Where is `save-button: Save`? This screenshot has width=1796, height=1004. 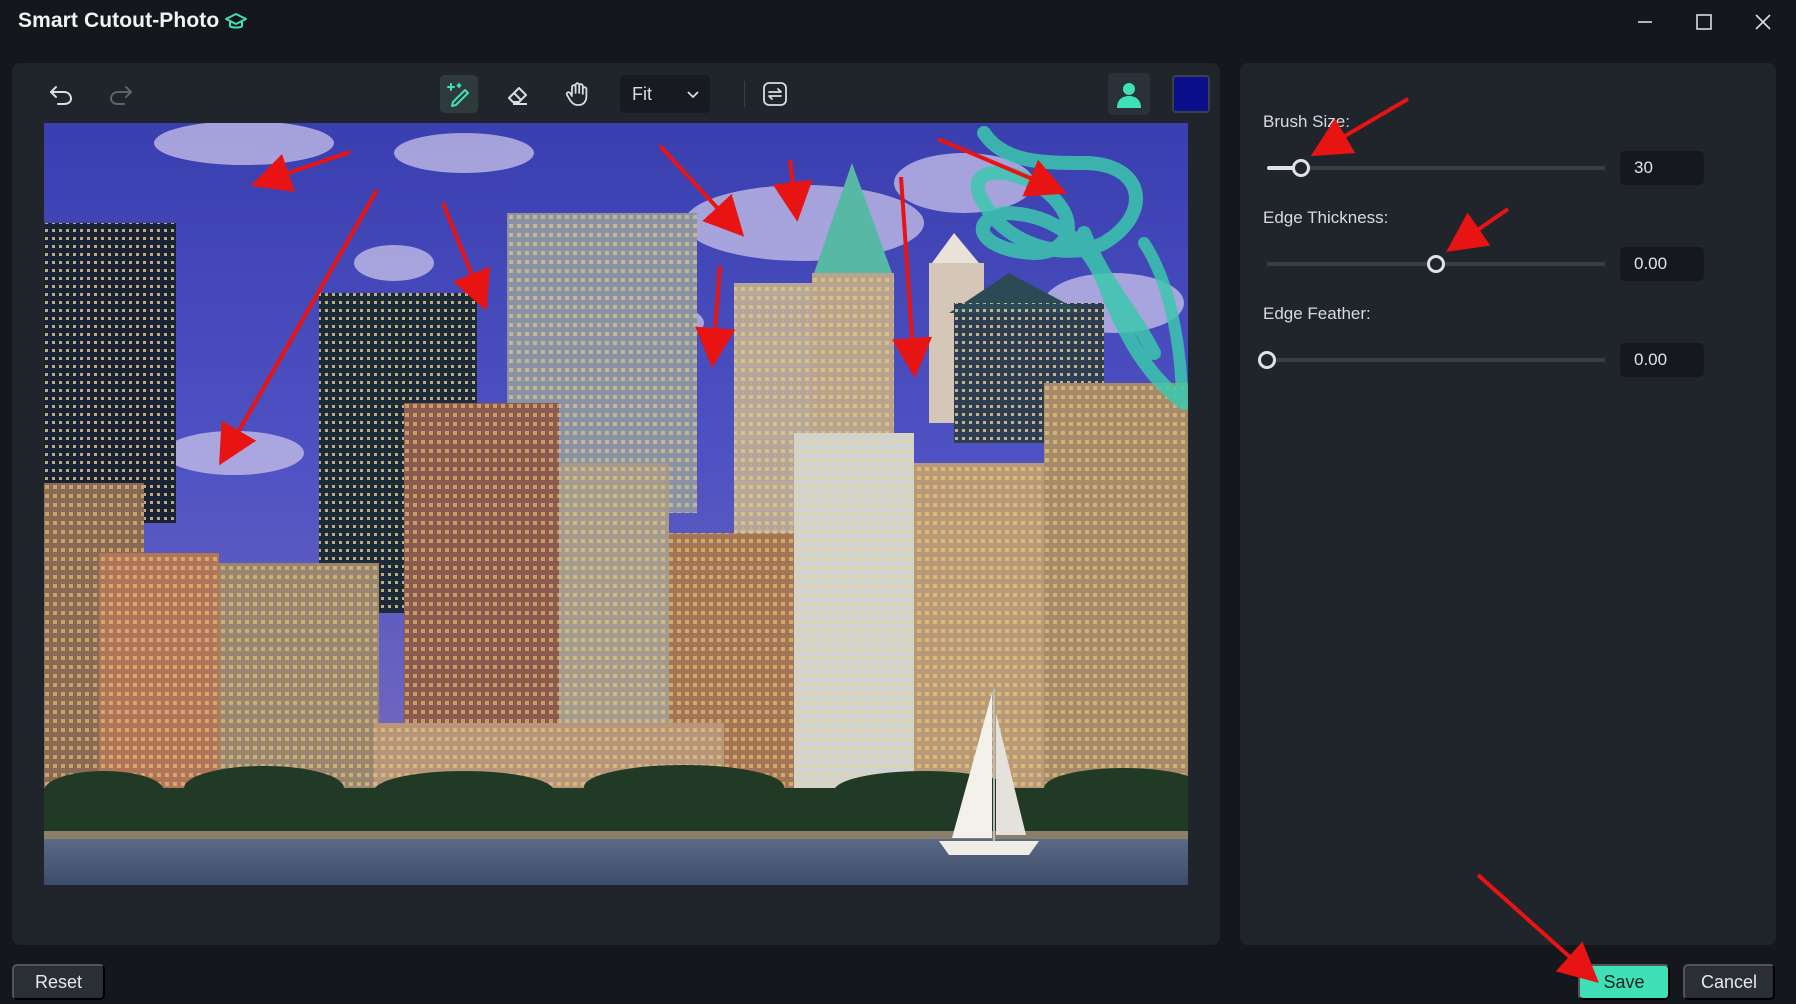
save-button: Save is located at coordinates (1624, 982).